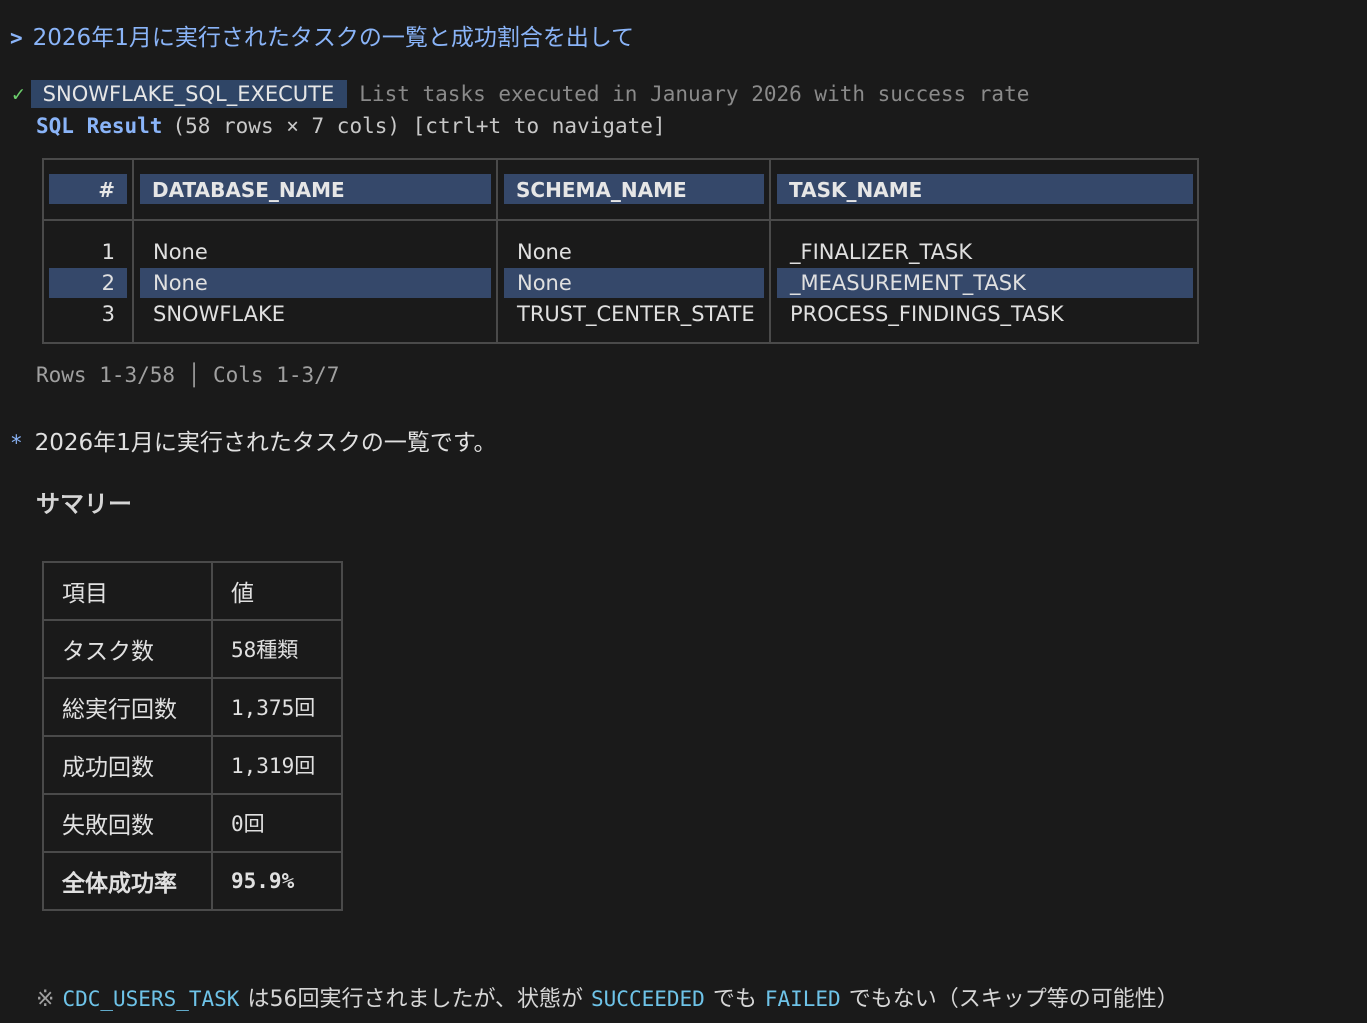 The width and height of the screenshot is (1367, 1023). What do you see at coordinates (908, 283) in the screenshot?
I see `task-name-cell: _MEASUREMENT_TASK` at bounding box center [908, 283].